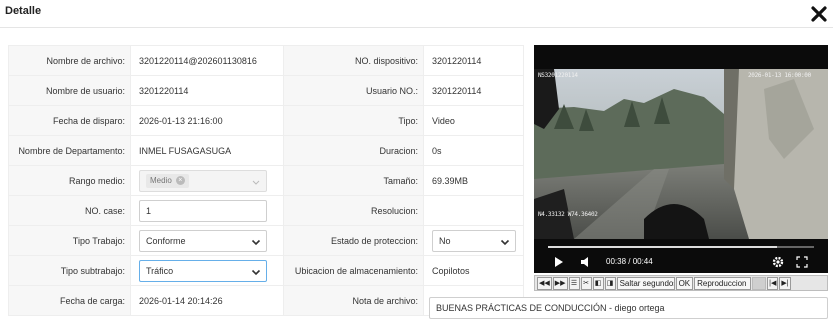 This screenshot has width=833, height=326. I want to click on frame-forward-icon: ◨, so click(610, 283).